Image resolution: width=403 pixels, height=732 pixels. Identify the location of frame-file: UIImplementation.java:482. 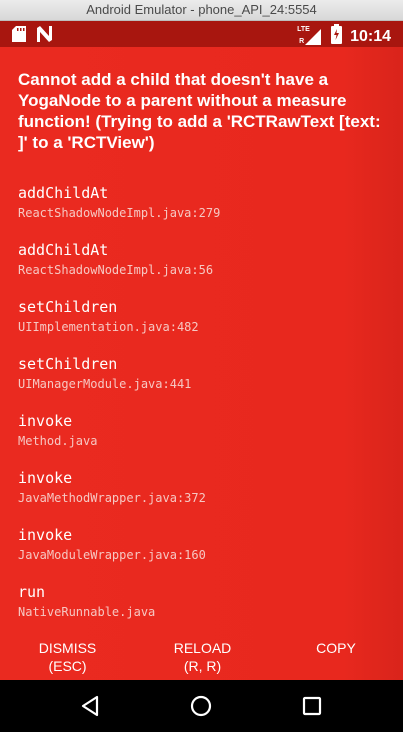
(108, 327).